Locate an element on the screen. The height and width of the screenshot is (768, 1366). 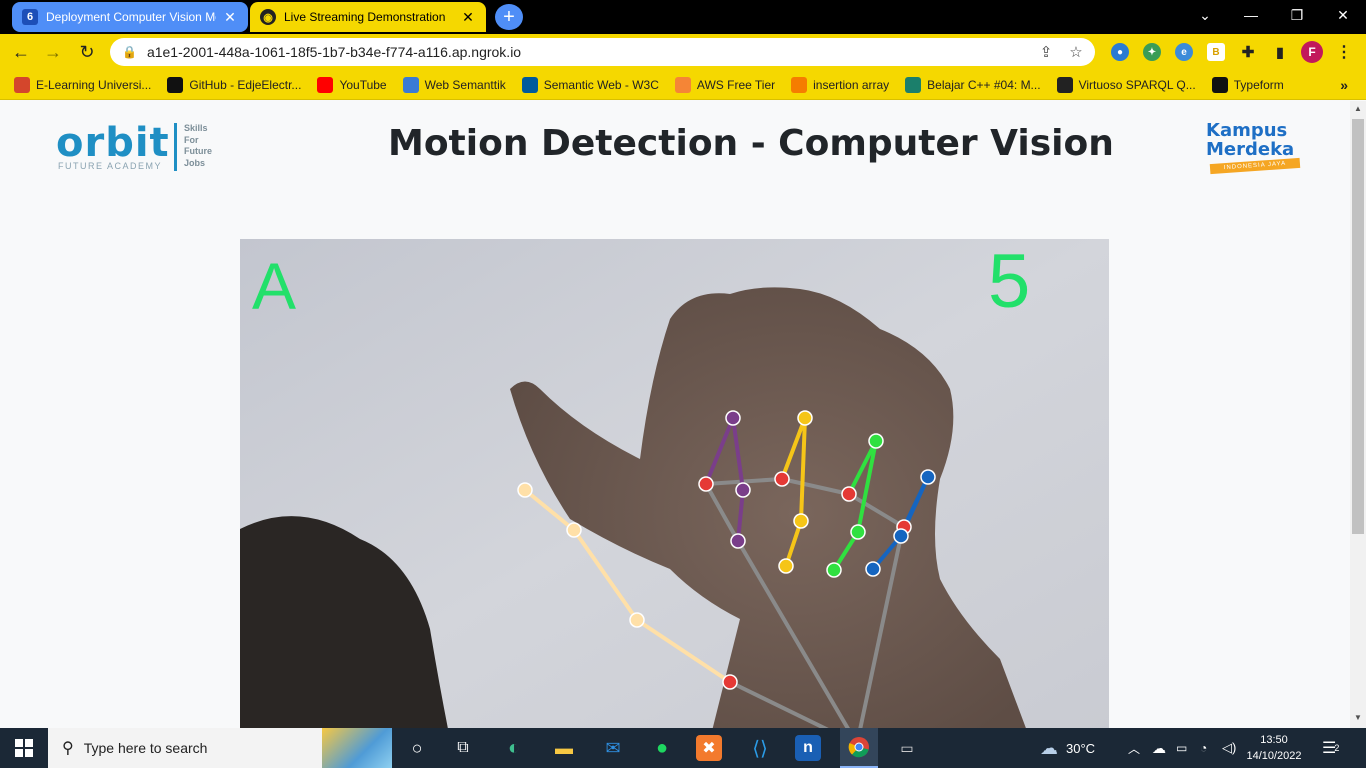
bookmark-star-icon: ☆ is located at coordinates (1076, 52).